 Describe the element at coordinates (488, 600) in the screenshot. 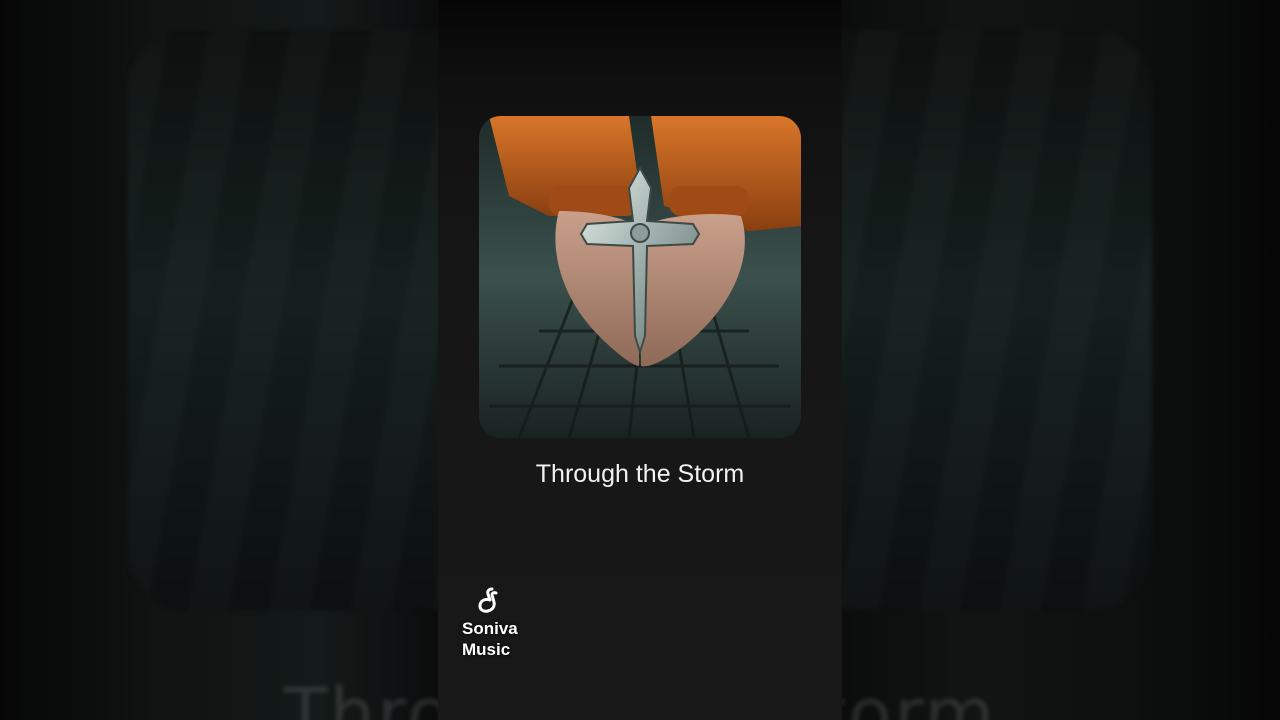

I see `music-note-logo-icon` at that location.